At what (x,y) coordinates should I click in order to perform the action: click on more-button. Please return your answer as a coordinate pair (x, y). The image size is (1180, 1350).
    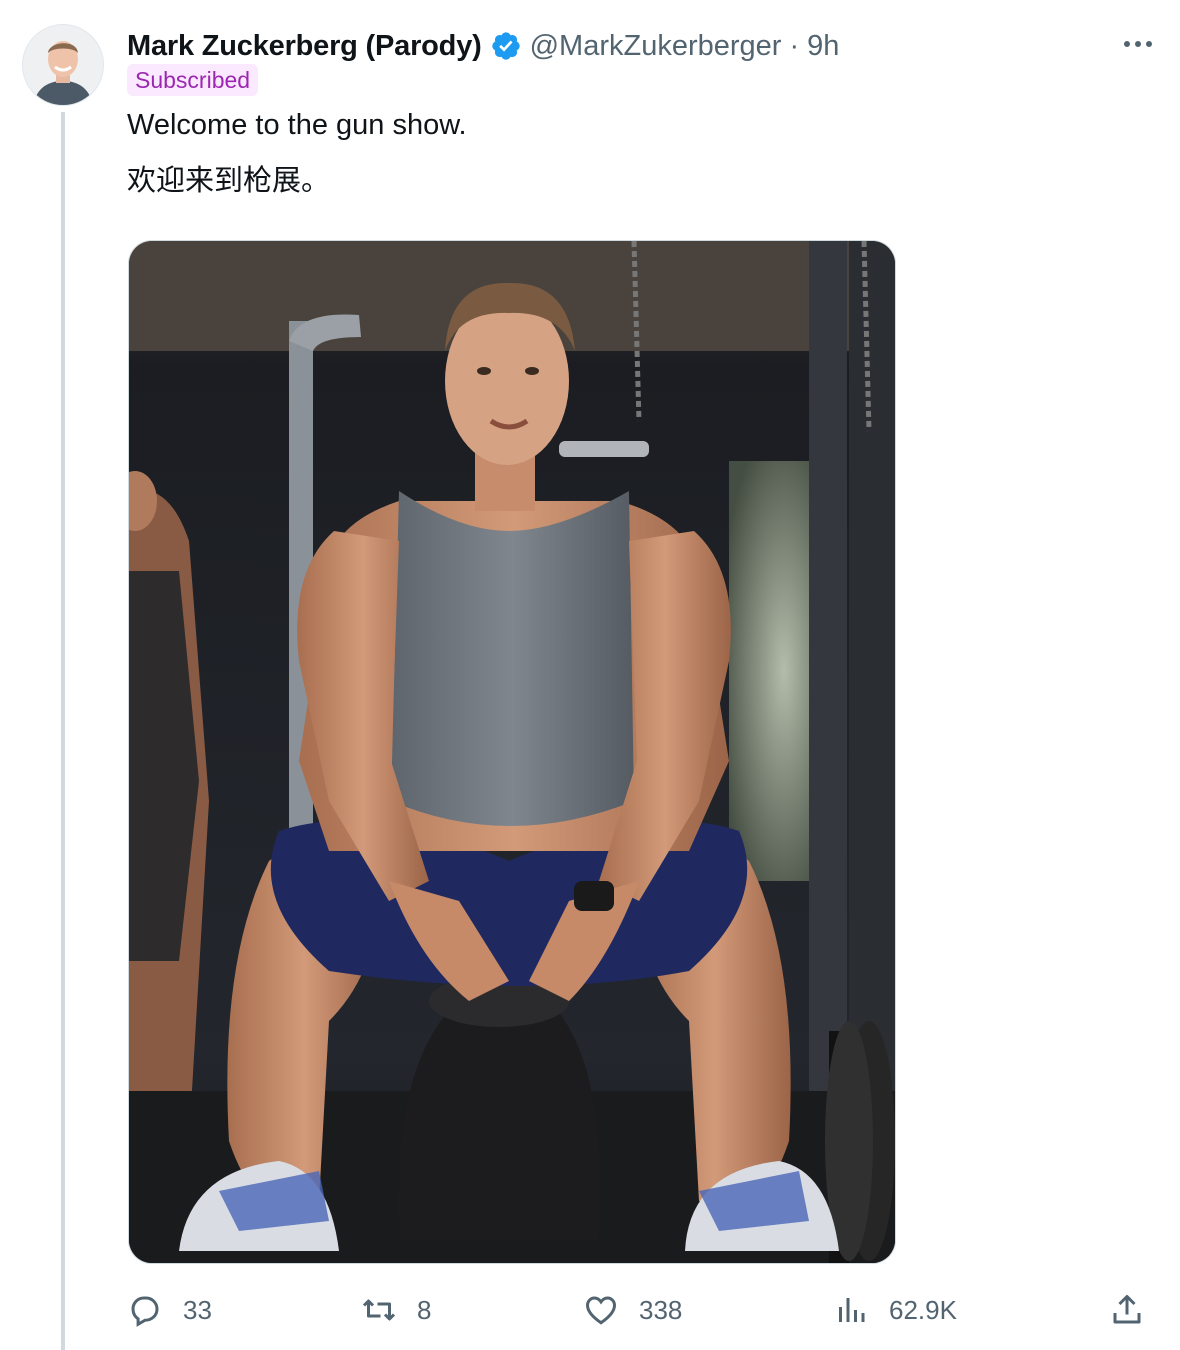
    Looking at the image, I should click on (1138, 44).